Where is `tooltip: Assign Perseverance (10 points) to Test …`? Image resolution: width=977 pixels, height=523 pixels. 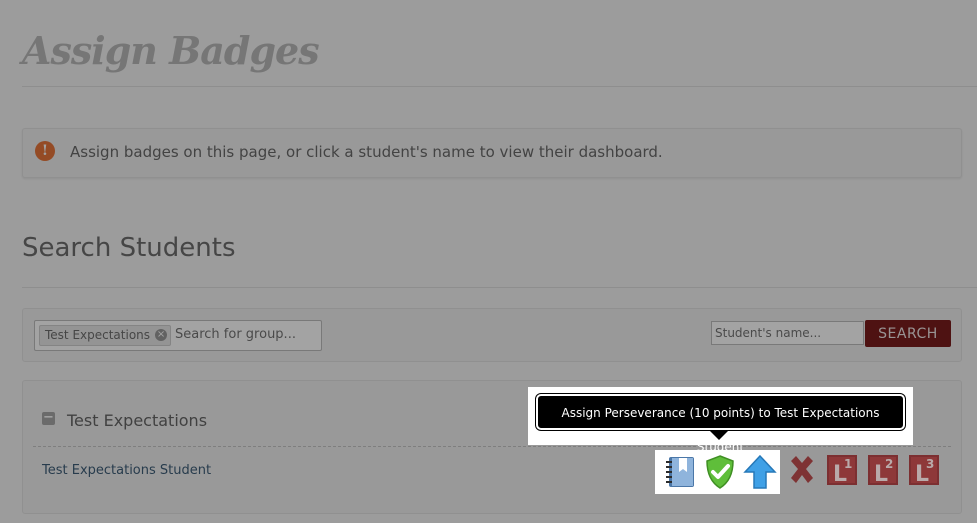 tooltip: Assign Perseverance (10 points) to Test … is located at coordinates (720, 424).